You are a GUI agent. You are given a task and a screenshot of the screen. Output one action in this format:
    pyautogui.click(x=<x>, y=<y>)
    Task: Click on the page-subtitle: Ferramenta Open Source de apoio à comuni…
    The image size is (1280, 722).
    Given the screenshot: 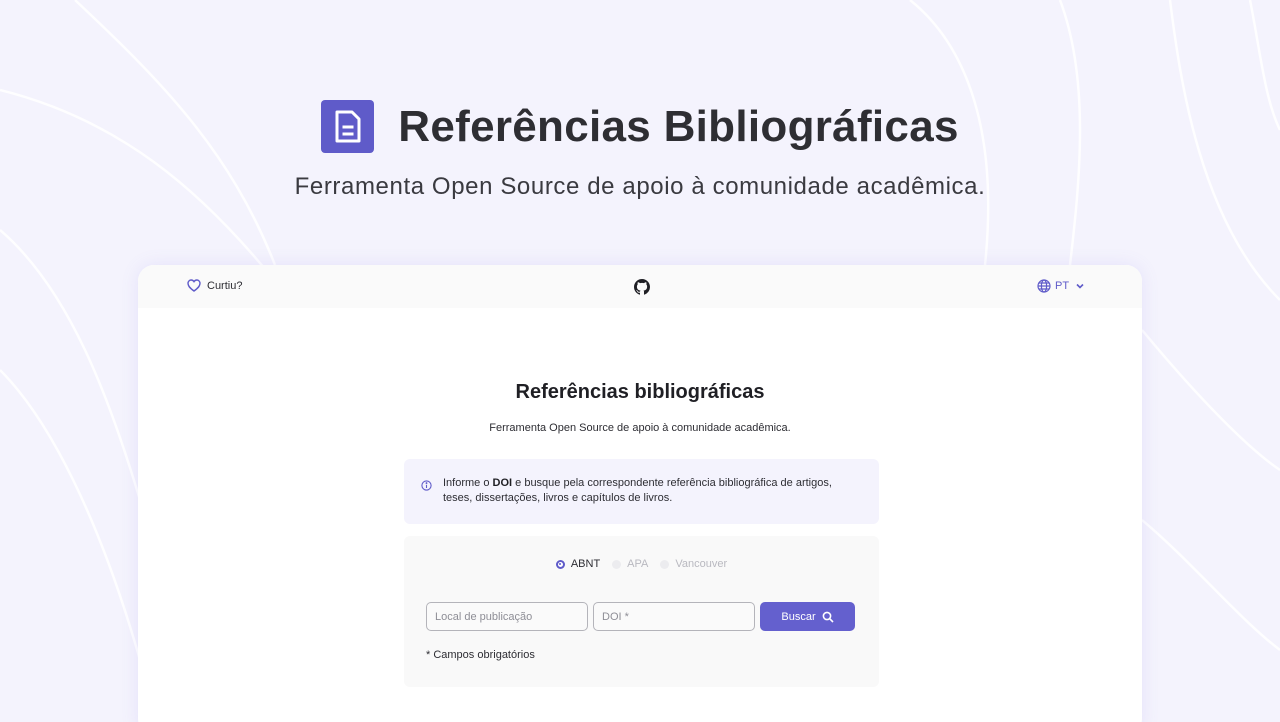 What is the action you would take?
    pyautogui.click(x=640, y=428)
    